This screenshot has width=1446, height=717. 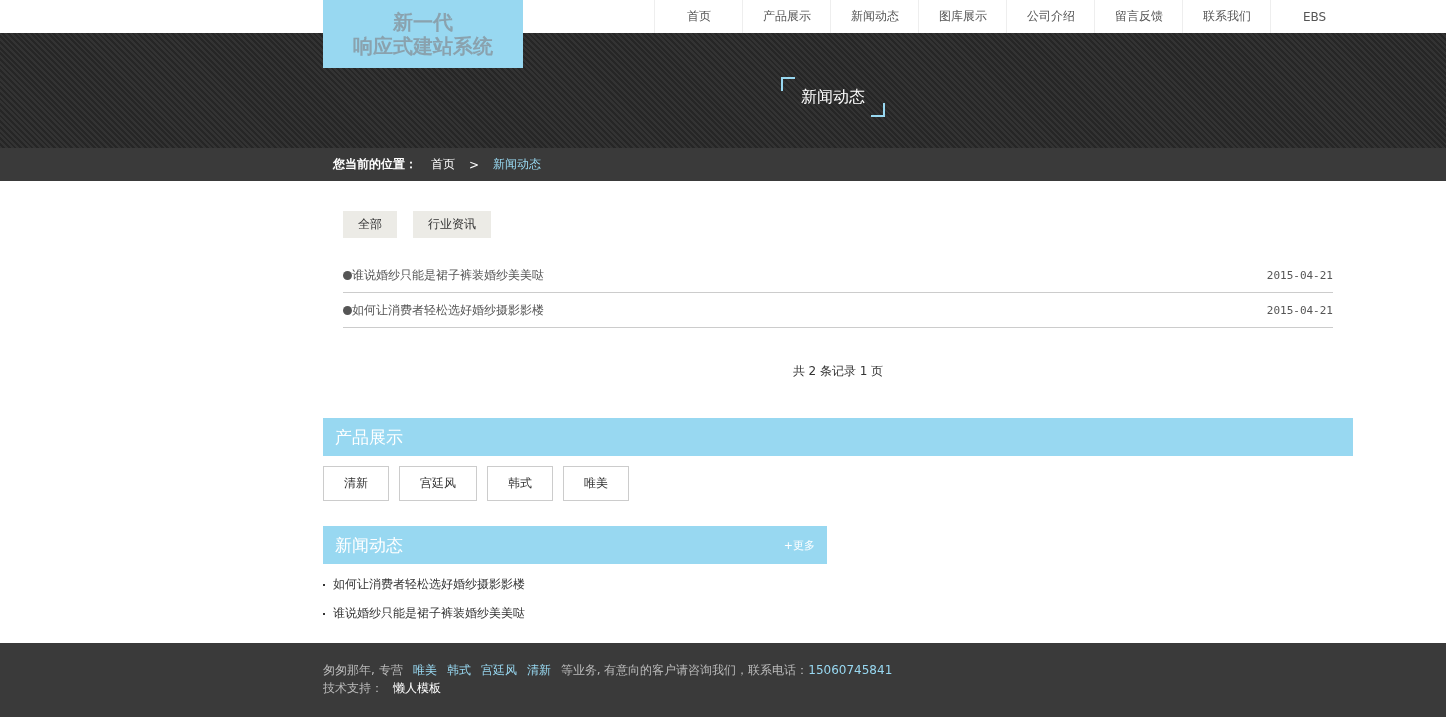 I want to click on phone-number: 15060745841, so click(x=850, y=670).